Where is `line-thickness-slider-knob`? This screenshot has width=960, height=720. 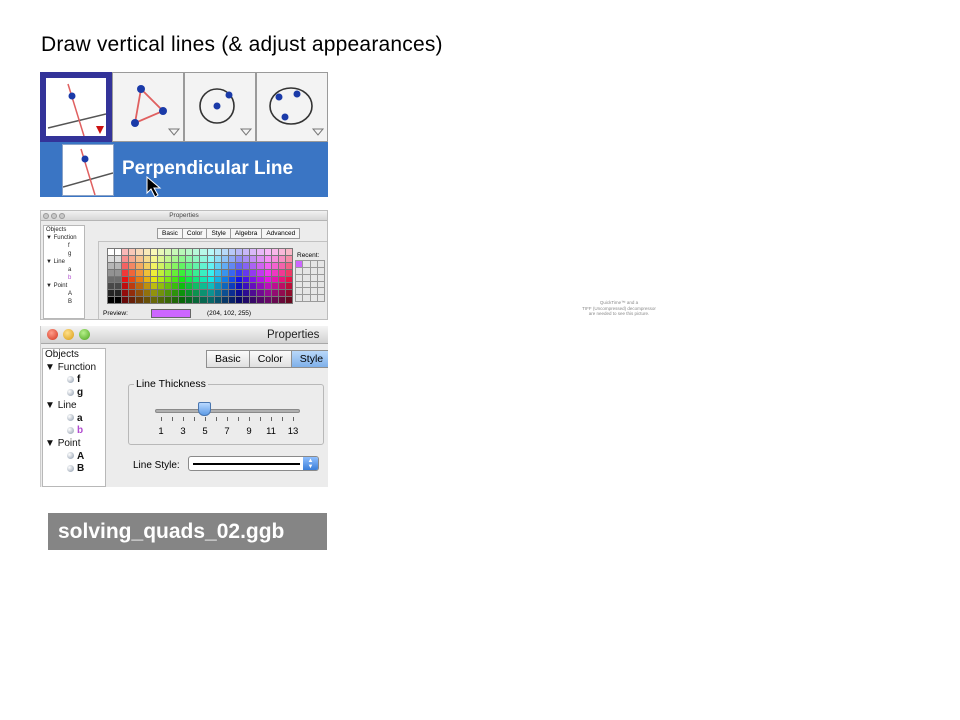 line-thickness-slider-knob is located at coordinates (204, 409).